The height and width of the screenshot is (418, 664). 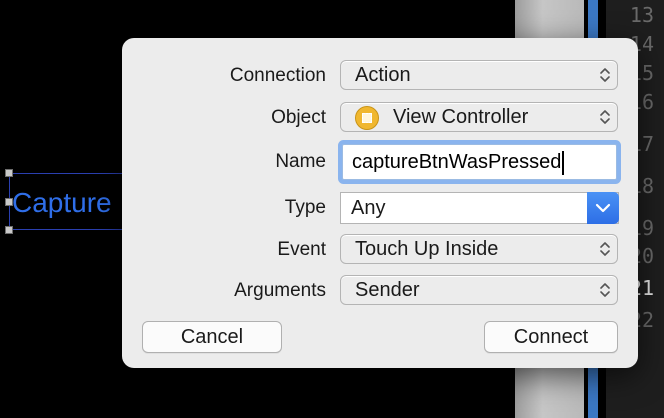 I want to click on event-row: Event Touch Up Inside, so click(x=380, y=250).